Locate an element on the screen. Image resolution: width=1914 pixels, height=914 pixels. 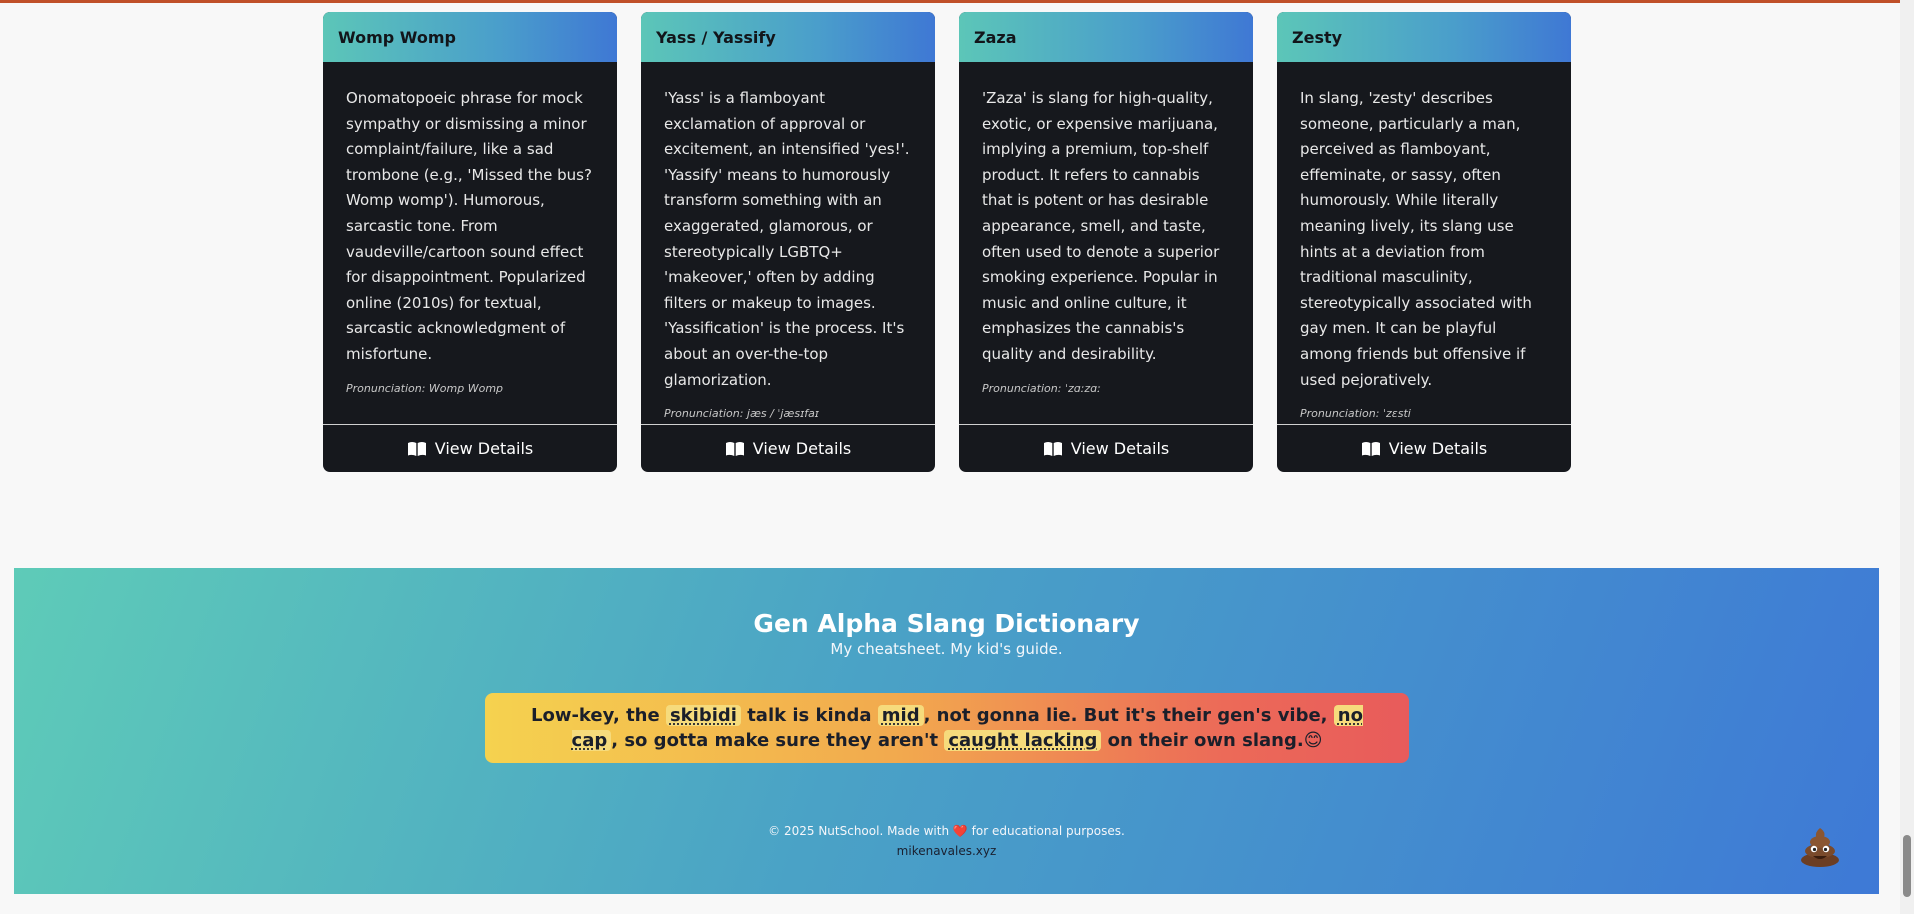
quote-text: , so gotta make sure they aren't is located at coordinates (778, 740).